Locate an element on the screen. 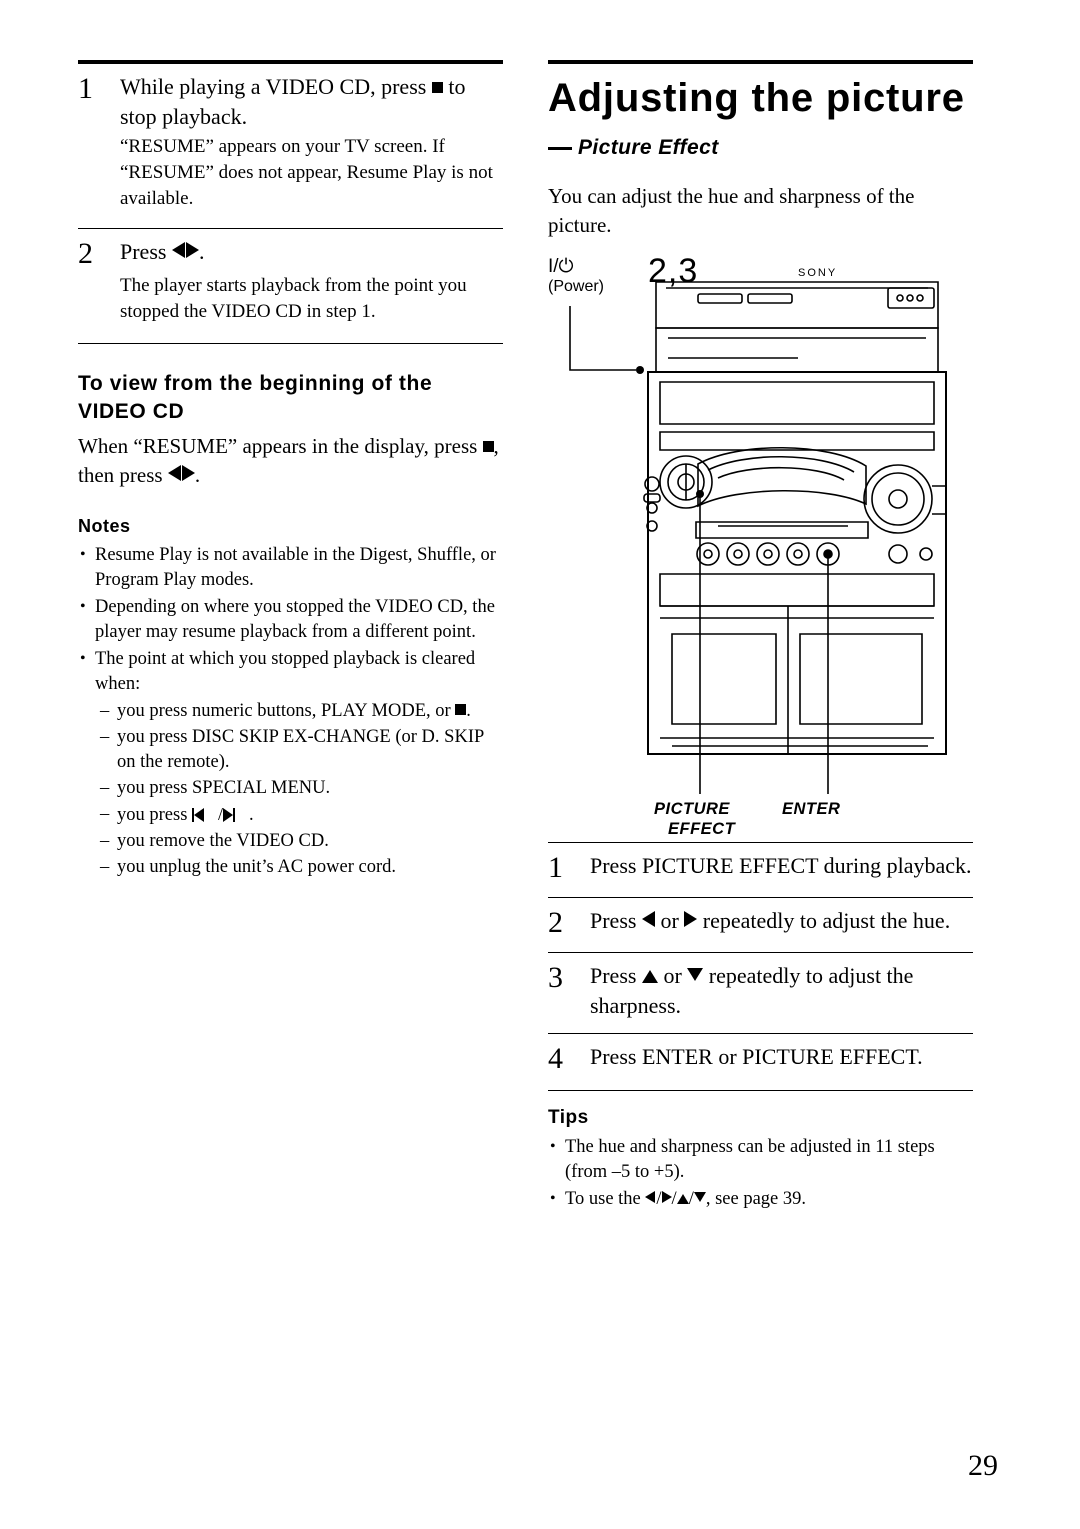  page-number: 29 is located at coordinates (983, 1465).